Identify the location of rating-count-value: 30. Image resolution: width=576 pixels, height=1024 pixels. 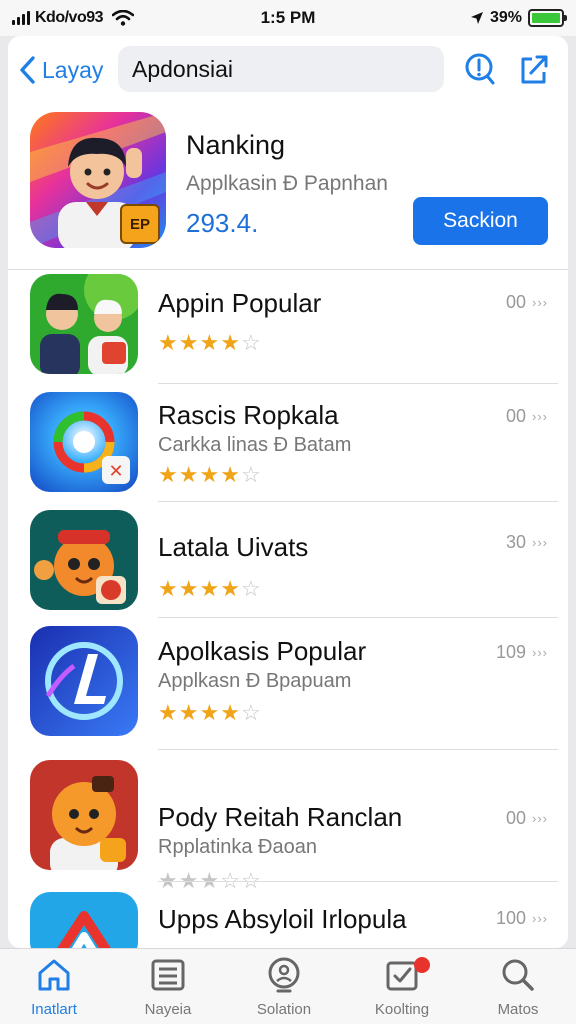
(515, 542).